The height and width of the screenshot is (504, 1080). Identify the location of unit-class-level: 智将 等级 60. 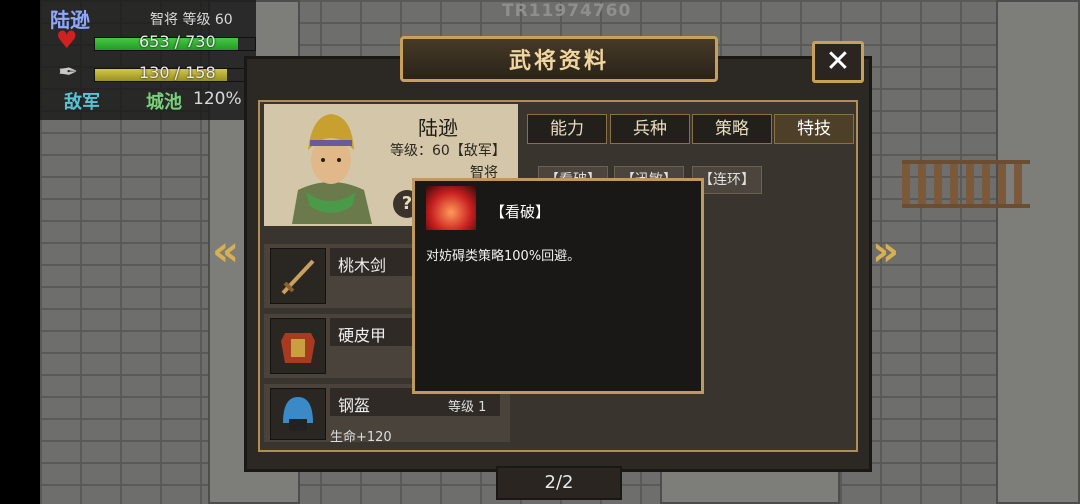
(191, 20).